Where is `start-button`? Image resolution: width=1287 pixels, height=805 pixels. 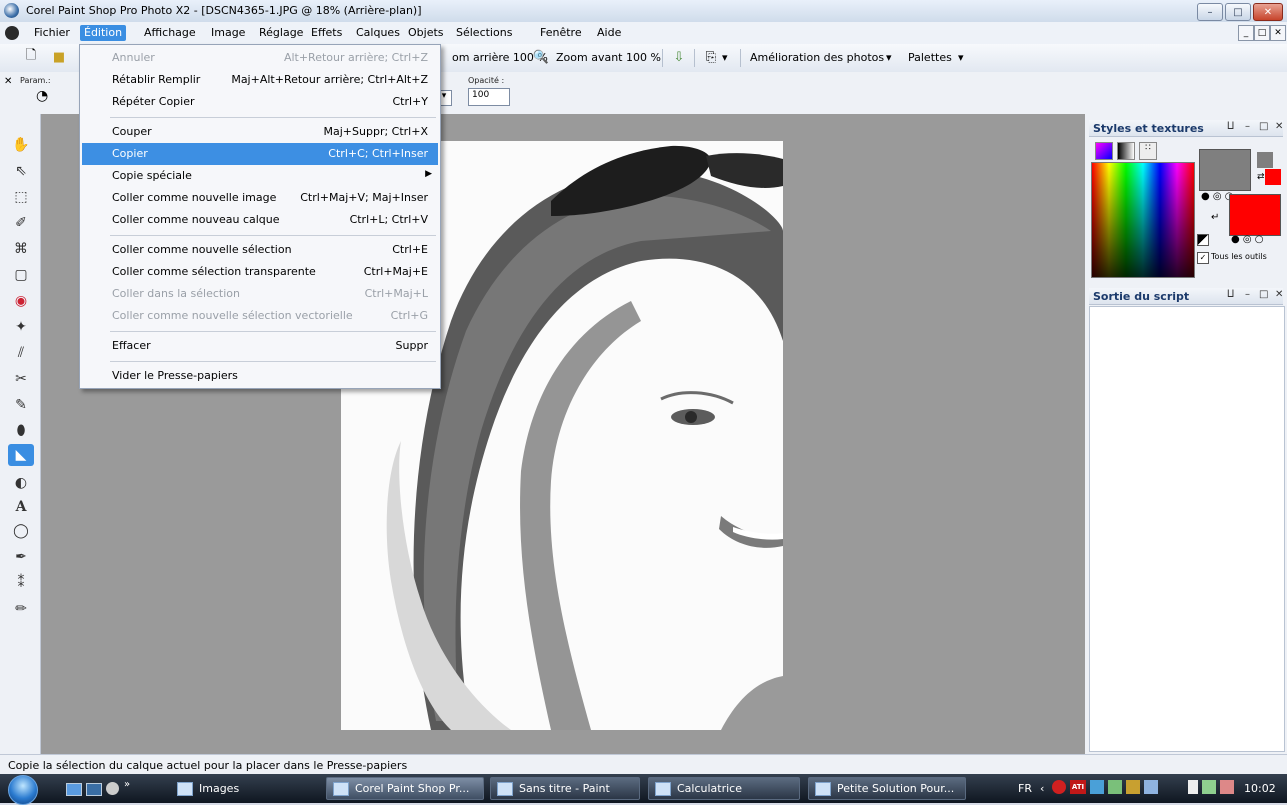 start-button is located at coordinates (23, 790).